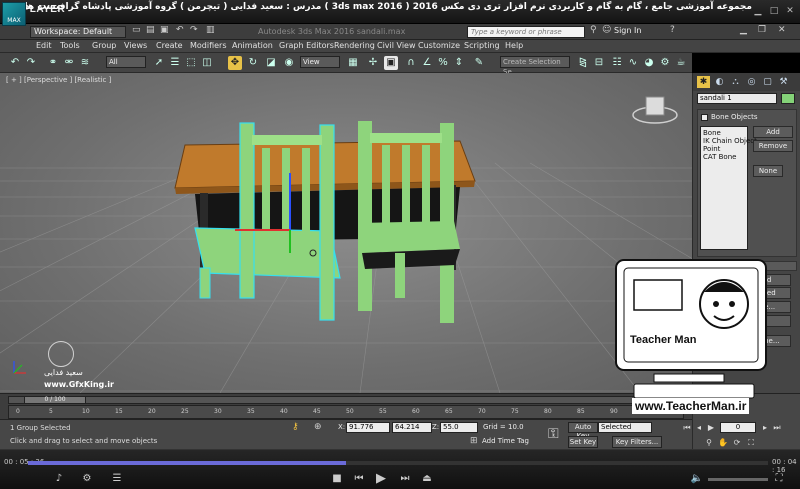 The width and height of the screenshot is (800, 489). What do you see at coordinates (359, 478) in the screenshot?
I see `player-prev-icon: ⏮` at bounding box center [359, 478].